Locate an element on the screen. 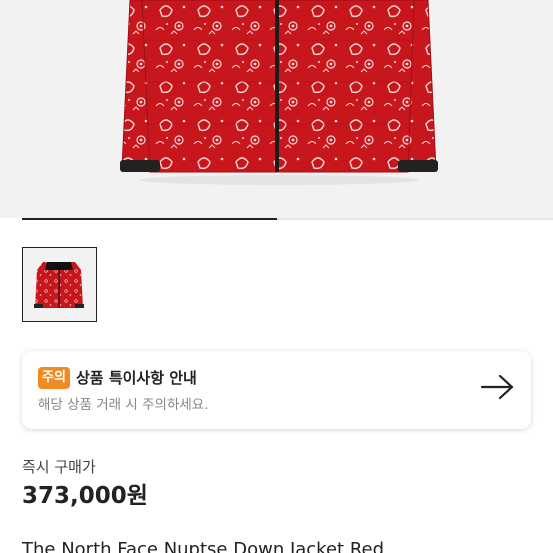 This screenshot has width=553, height=553. arrow-right-icon is located at coordinates (498, 387).